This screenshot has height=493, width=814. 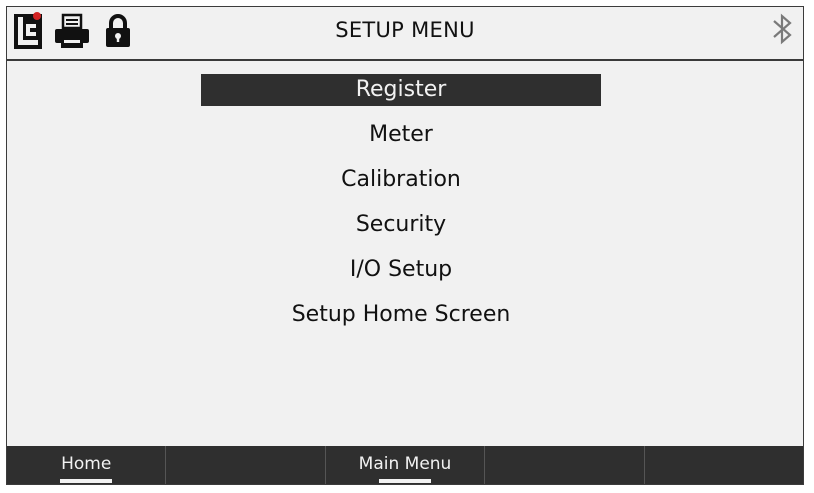 What do you see at coordinates (401, 90) in the screenshot?
I see `menu-item-register: Register` at bounding box center [401, 90].